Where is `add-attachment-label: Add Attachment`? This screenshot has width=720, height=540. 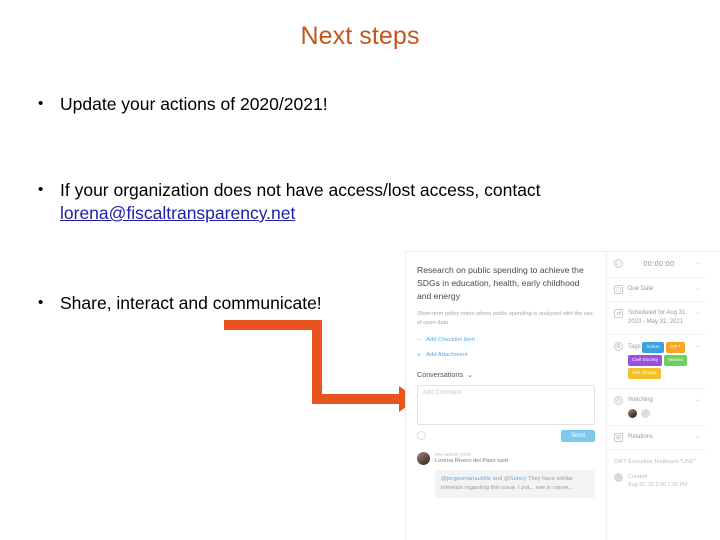
add-attachment-label: Add Attachment is located at coordinates (447, 355).